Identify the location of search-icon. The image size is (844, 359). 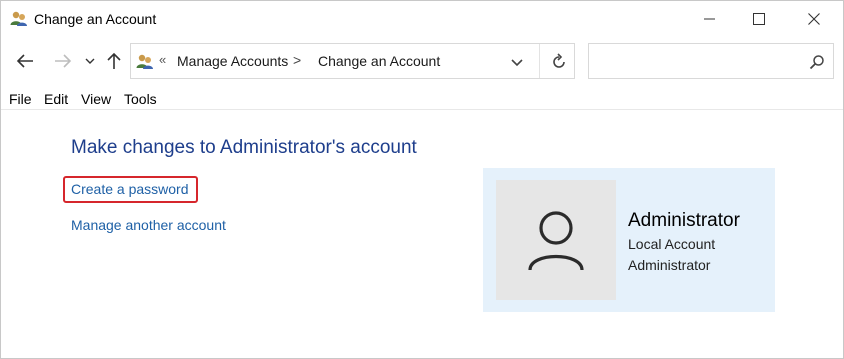
(817, 62).